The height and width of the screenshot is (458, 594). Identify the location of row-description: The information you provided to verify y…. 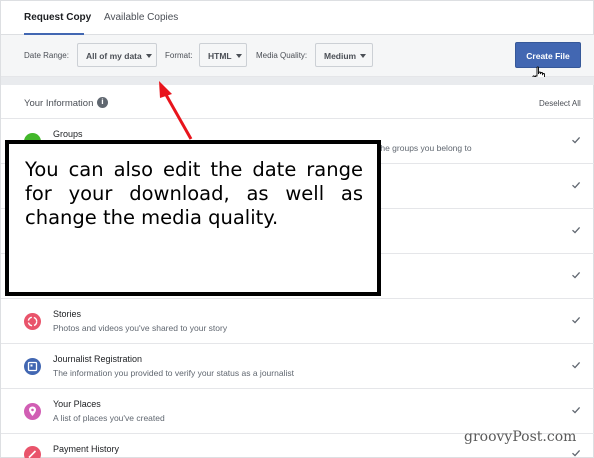
(173, 373).